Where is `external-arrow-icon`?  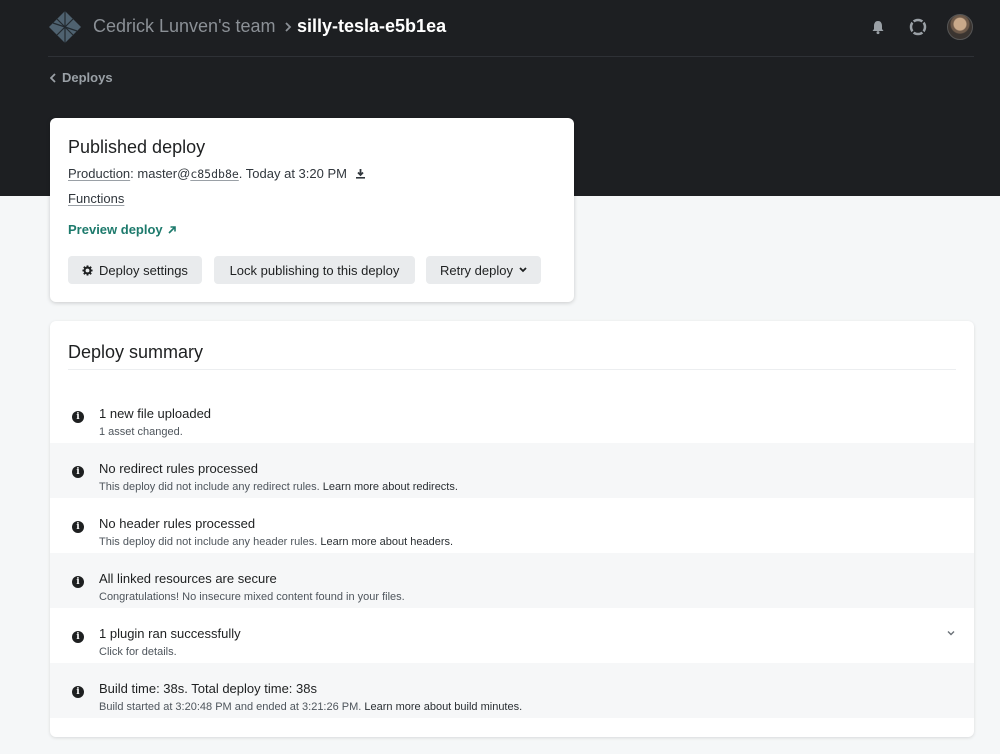
external-arrow-icon is located at coordinates (172, 229).